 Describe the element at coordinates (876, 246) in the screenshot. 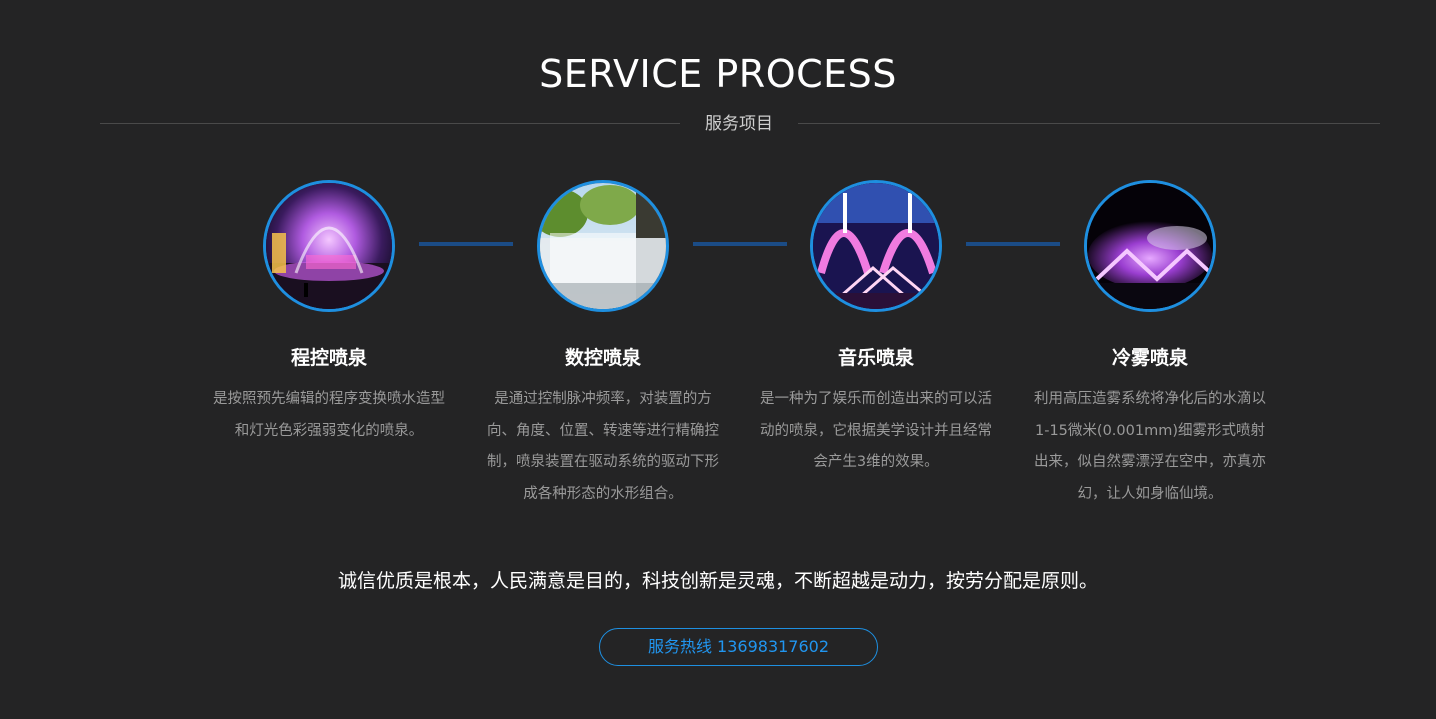

I see `musical-light-fountain-photo` at that location.